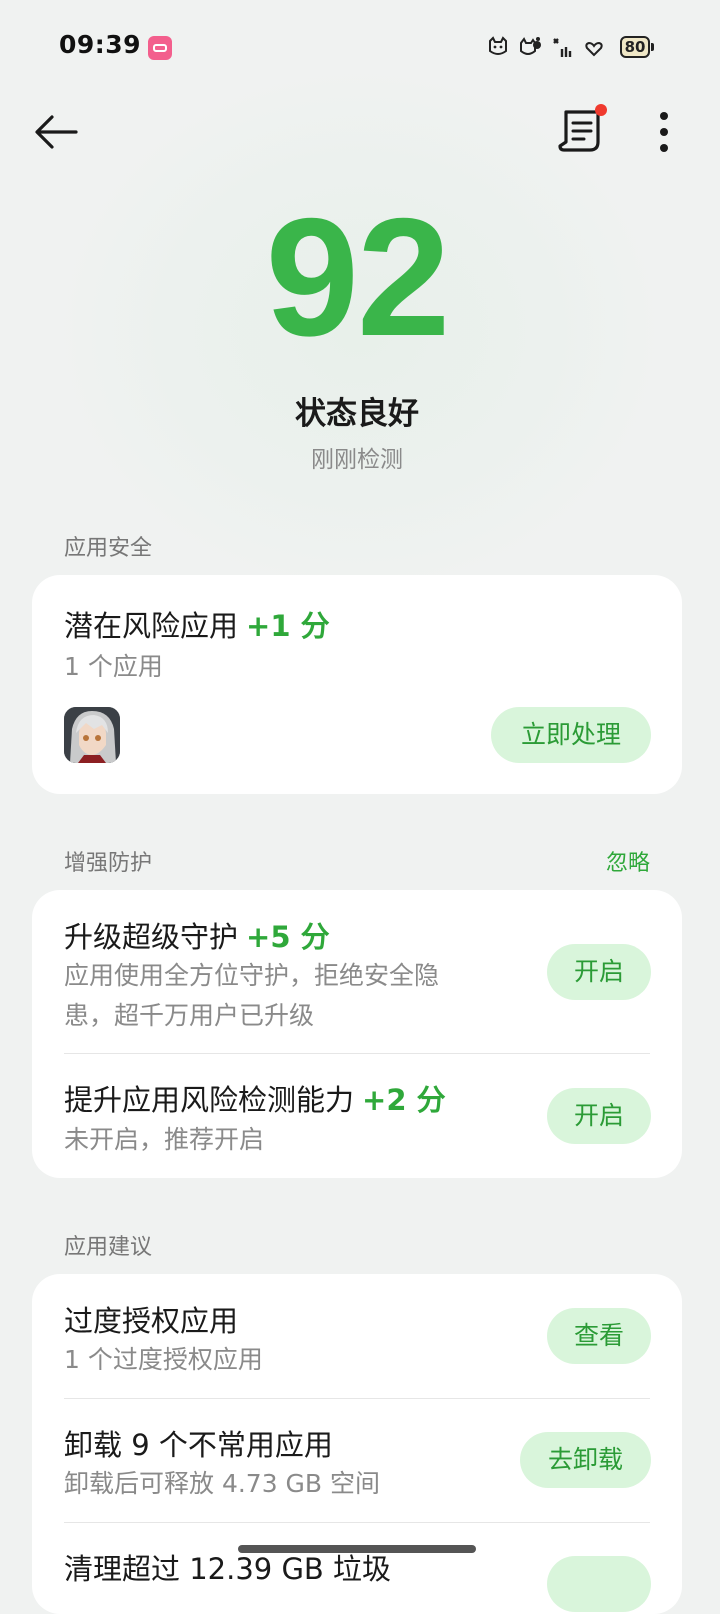  I want to click on risk-app-icon, so click(92, 735).